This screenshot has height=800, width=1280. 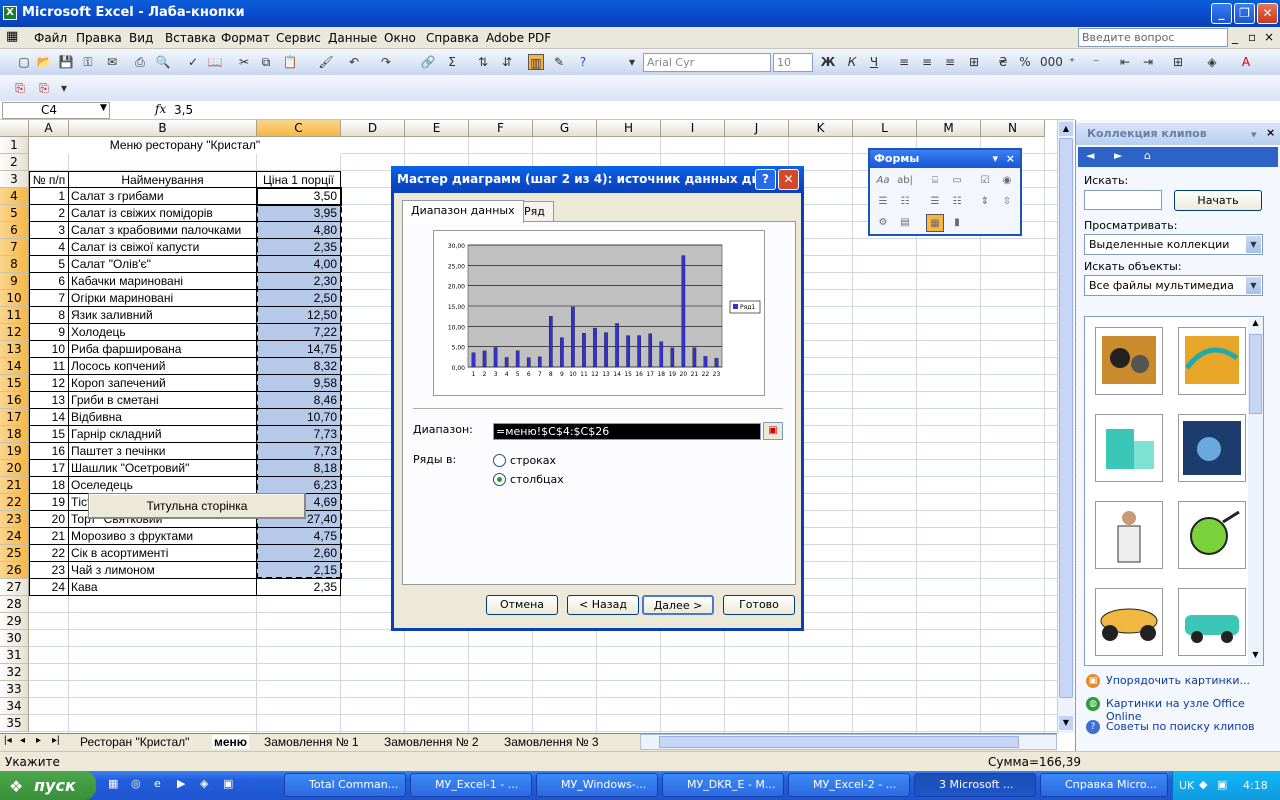 What do you see at coordinates (1255, 491) in the screenshot?
I see `clips-scrollbar: ▲ ▼` at bounding box center [1255, 491].